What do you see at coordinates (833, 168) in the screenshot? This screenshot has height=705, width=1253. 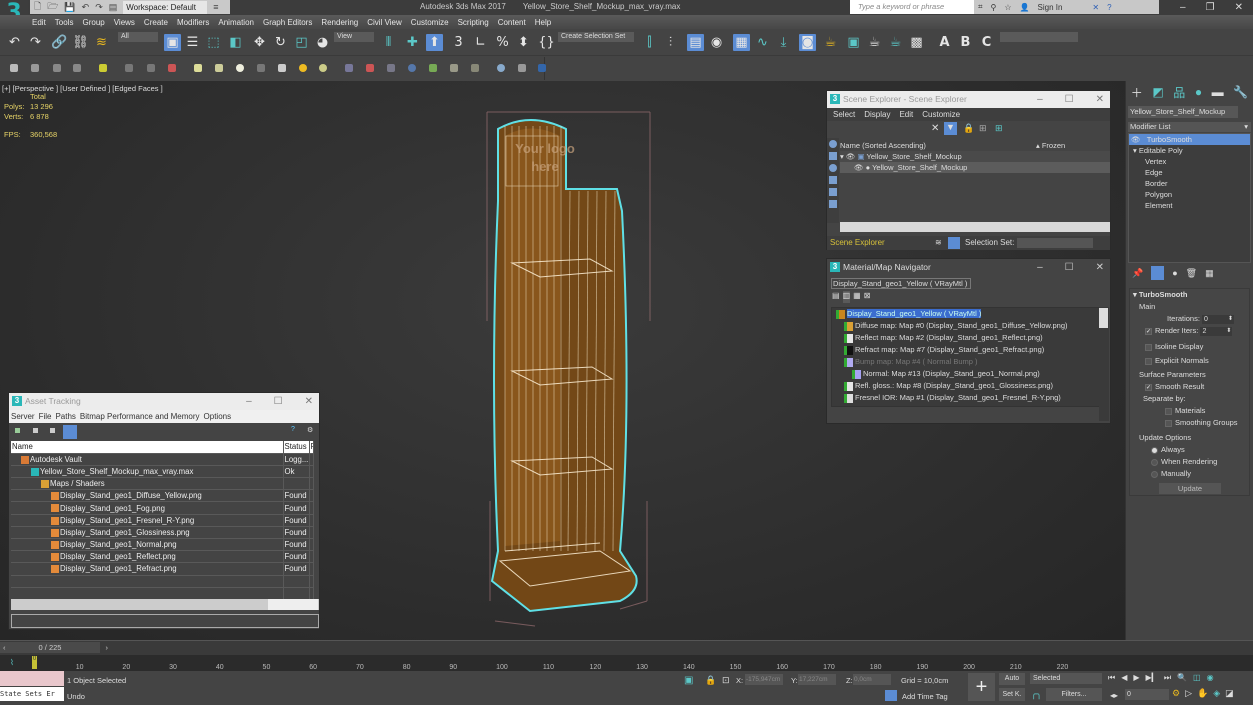 I see `display-lights-icon` at bounding box center [833, 168].